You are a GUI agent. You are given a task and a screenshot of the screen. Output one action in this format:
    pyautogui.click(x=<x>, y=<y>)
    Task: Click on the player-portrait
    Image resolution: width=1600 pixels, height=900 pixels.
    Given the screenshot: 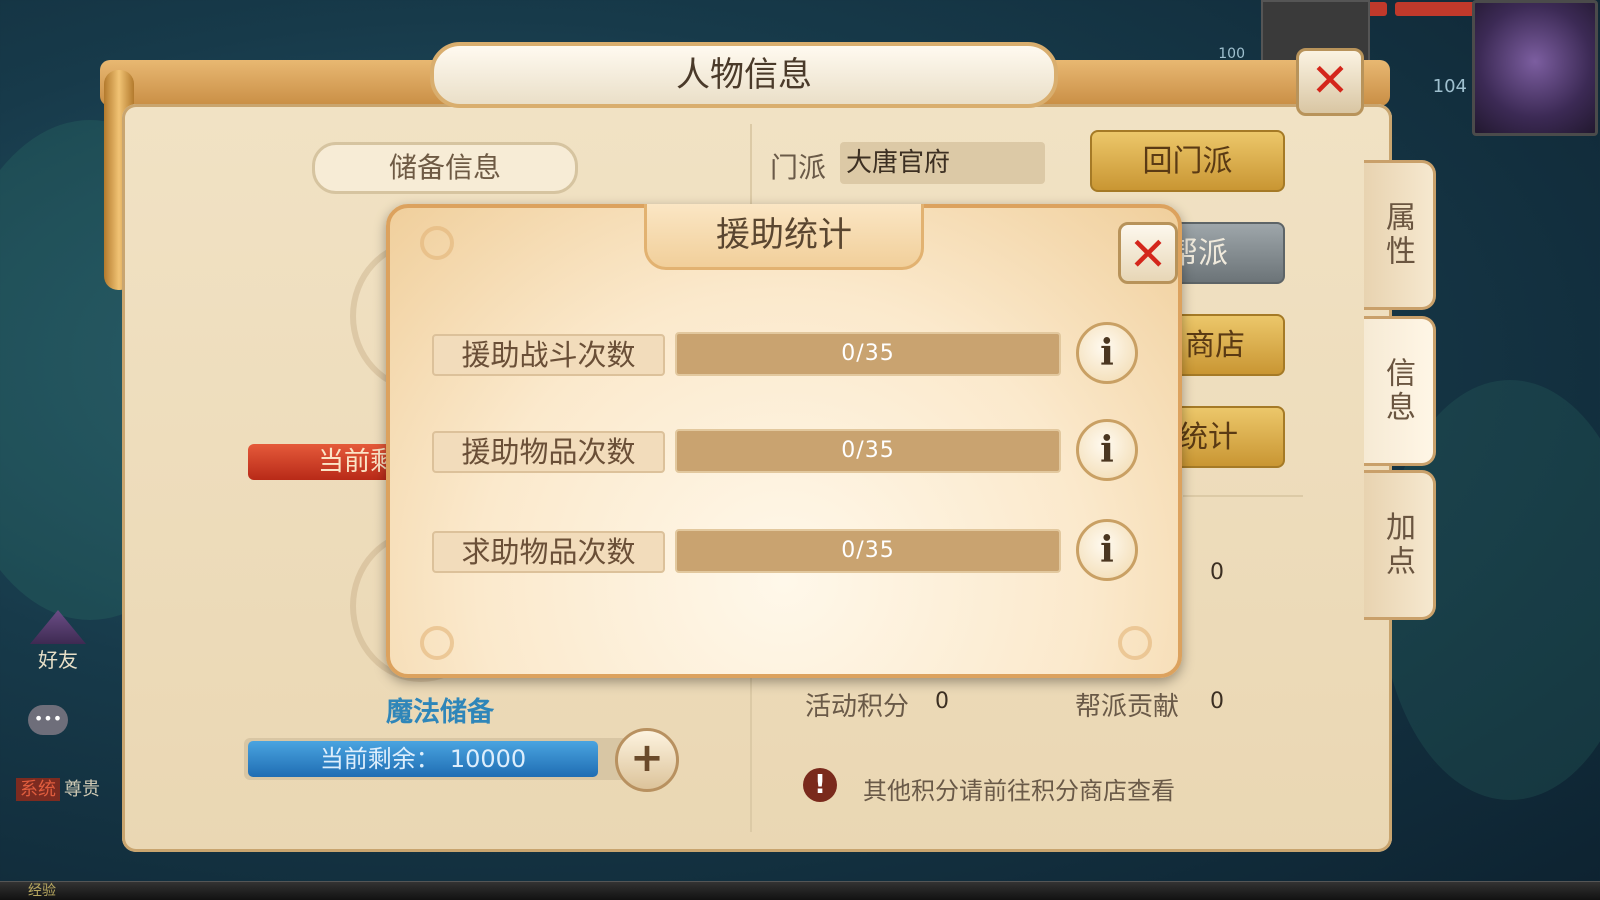 What is the action you would take?
    pyautogui.click(x=1535, y=68)
    